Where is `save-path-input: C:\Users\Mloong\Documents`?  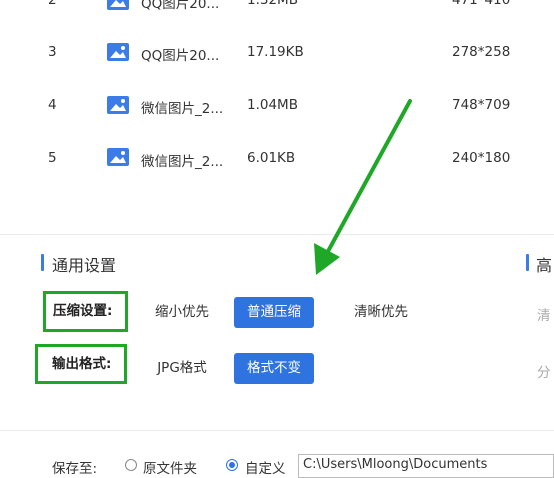 save-path-input: C:\Users\Mloong\Documents is located at coordinates (426, 466).